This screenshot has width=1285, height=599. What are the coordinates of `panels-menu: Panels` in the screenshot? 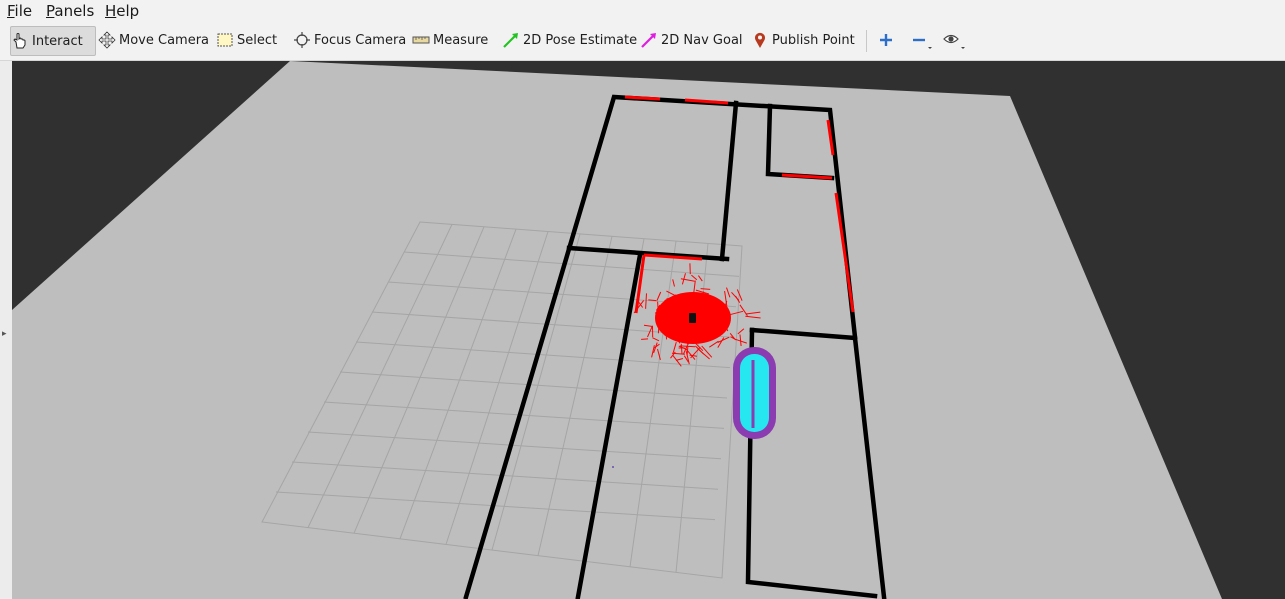 It's located at (70, 11).